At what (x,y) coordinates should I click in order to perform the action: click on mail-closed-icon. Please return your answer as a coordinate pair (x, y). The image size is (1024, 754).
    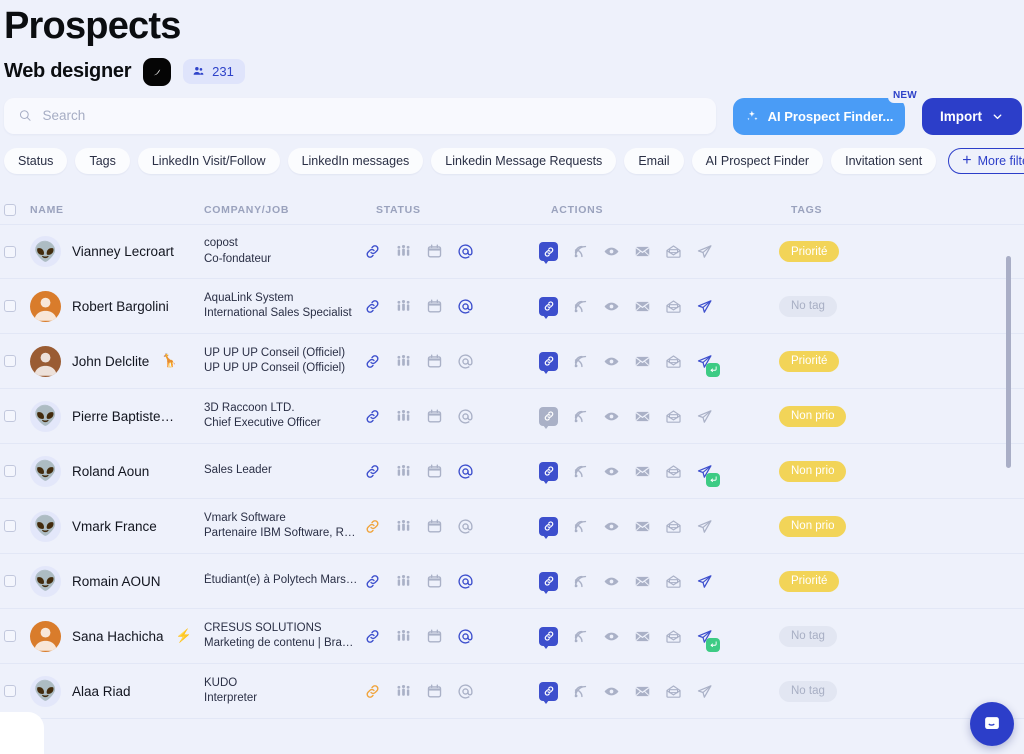
    Looking at the image, I should click on (642, 471).